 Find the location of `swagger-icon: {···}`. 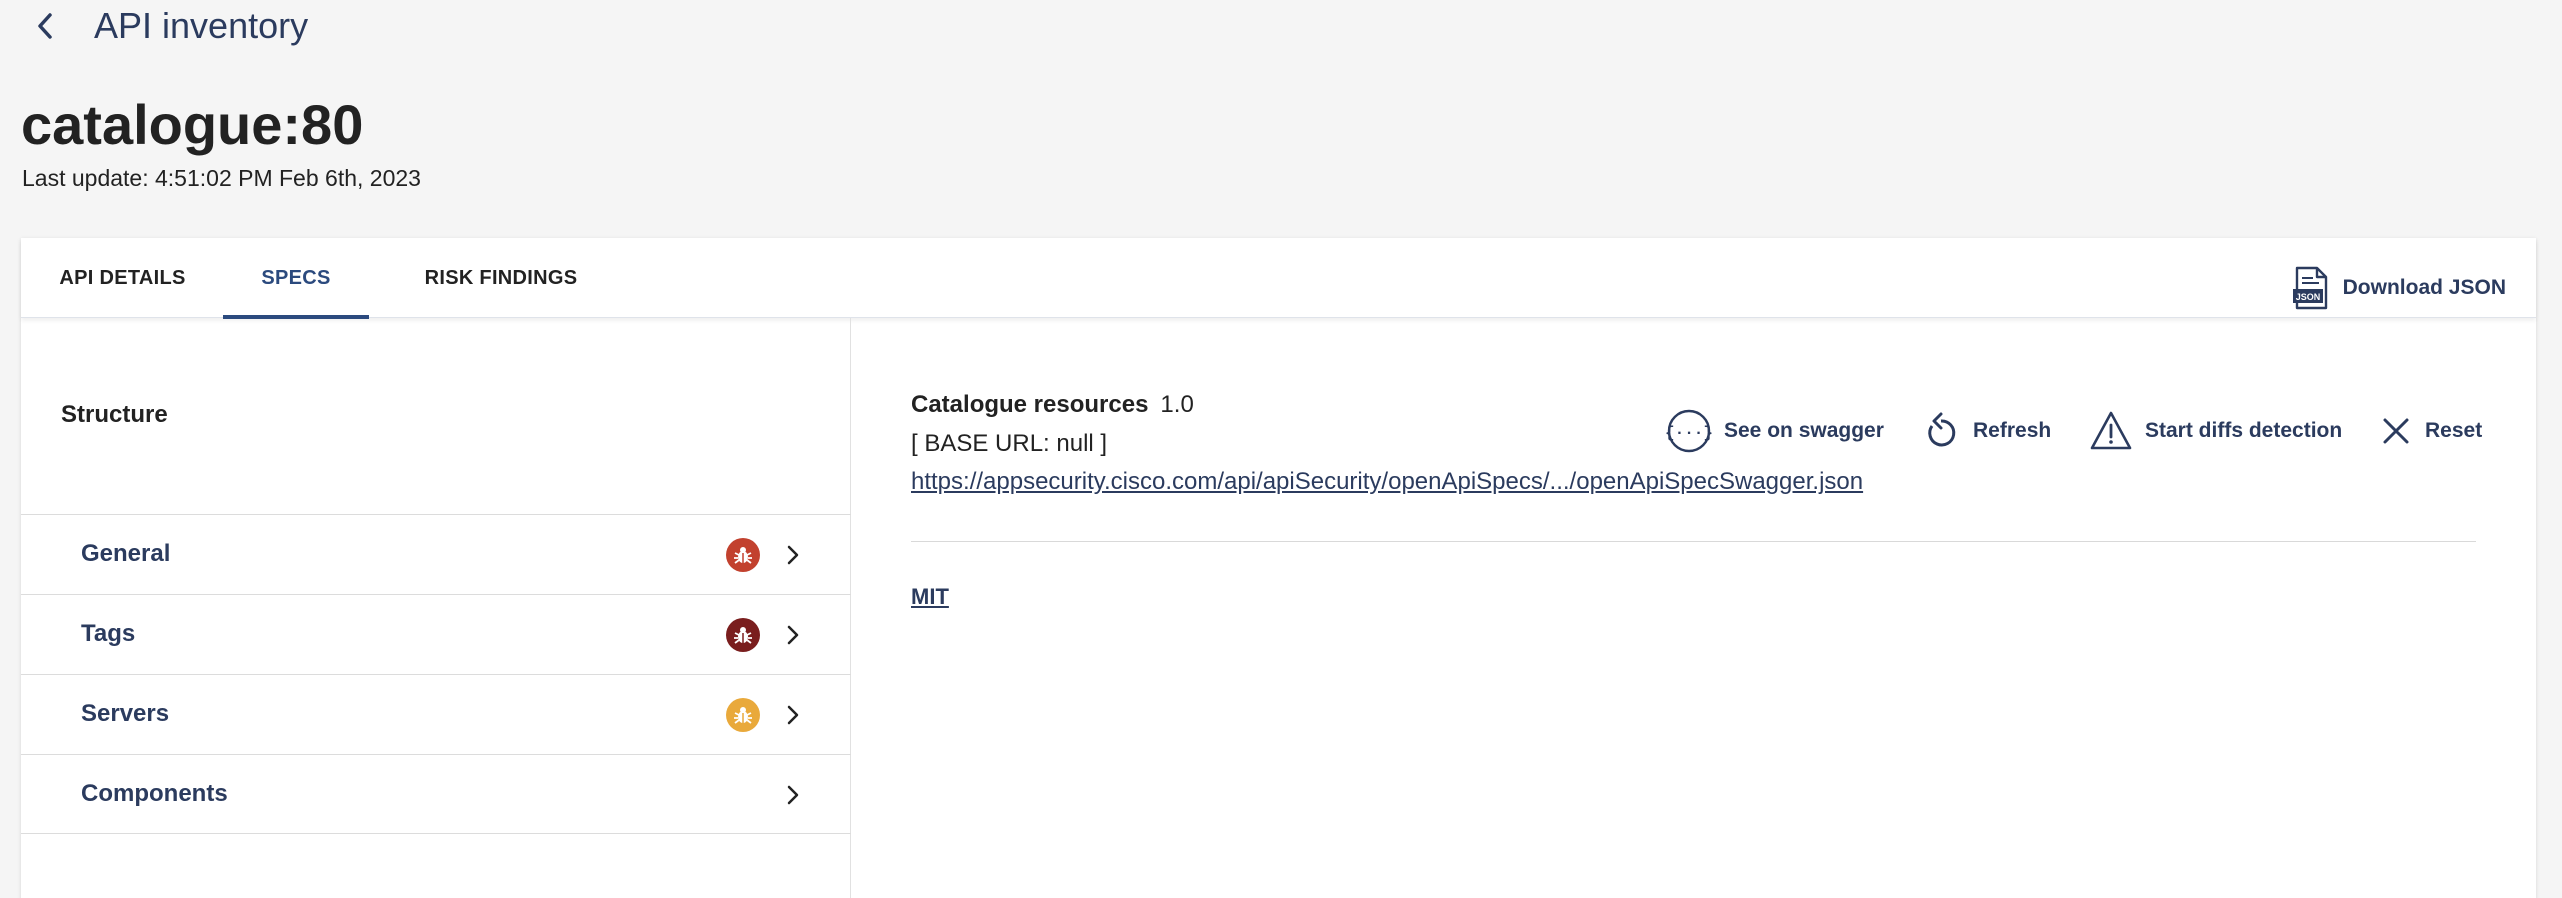

swagger-icon: {···} is located at coordinates (1689, 431).